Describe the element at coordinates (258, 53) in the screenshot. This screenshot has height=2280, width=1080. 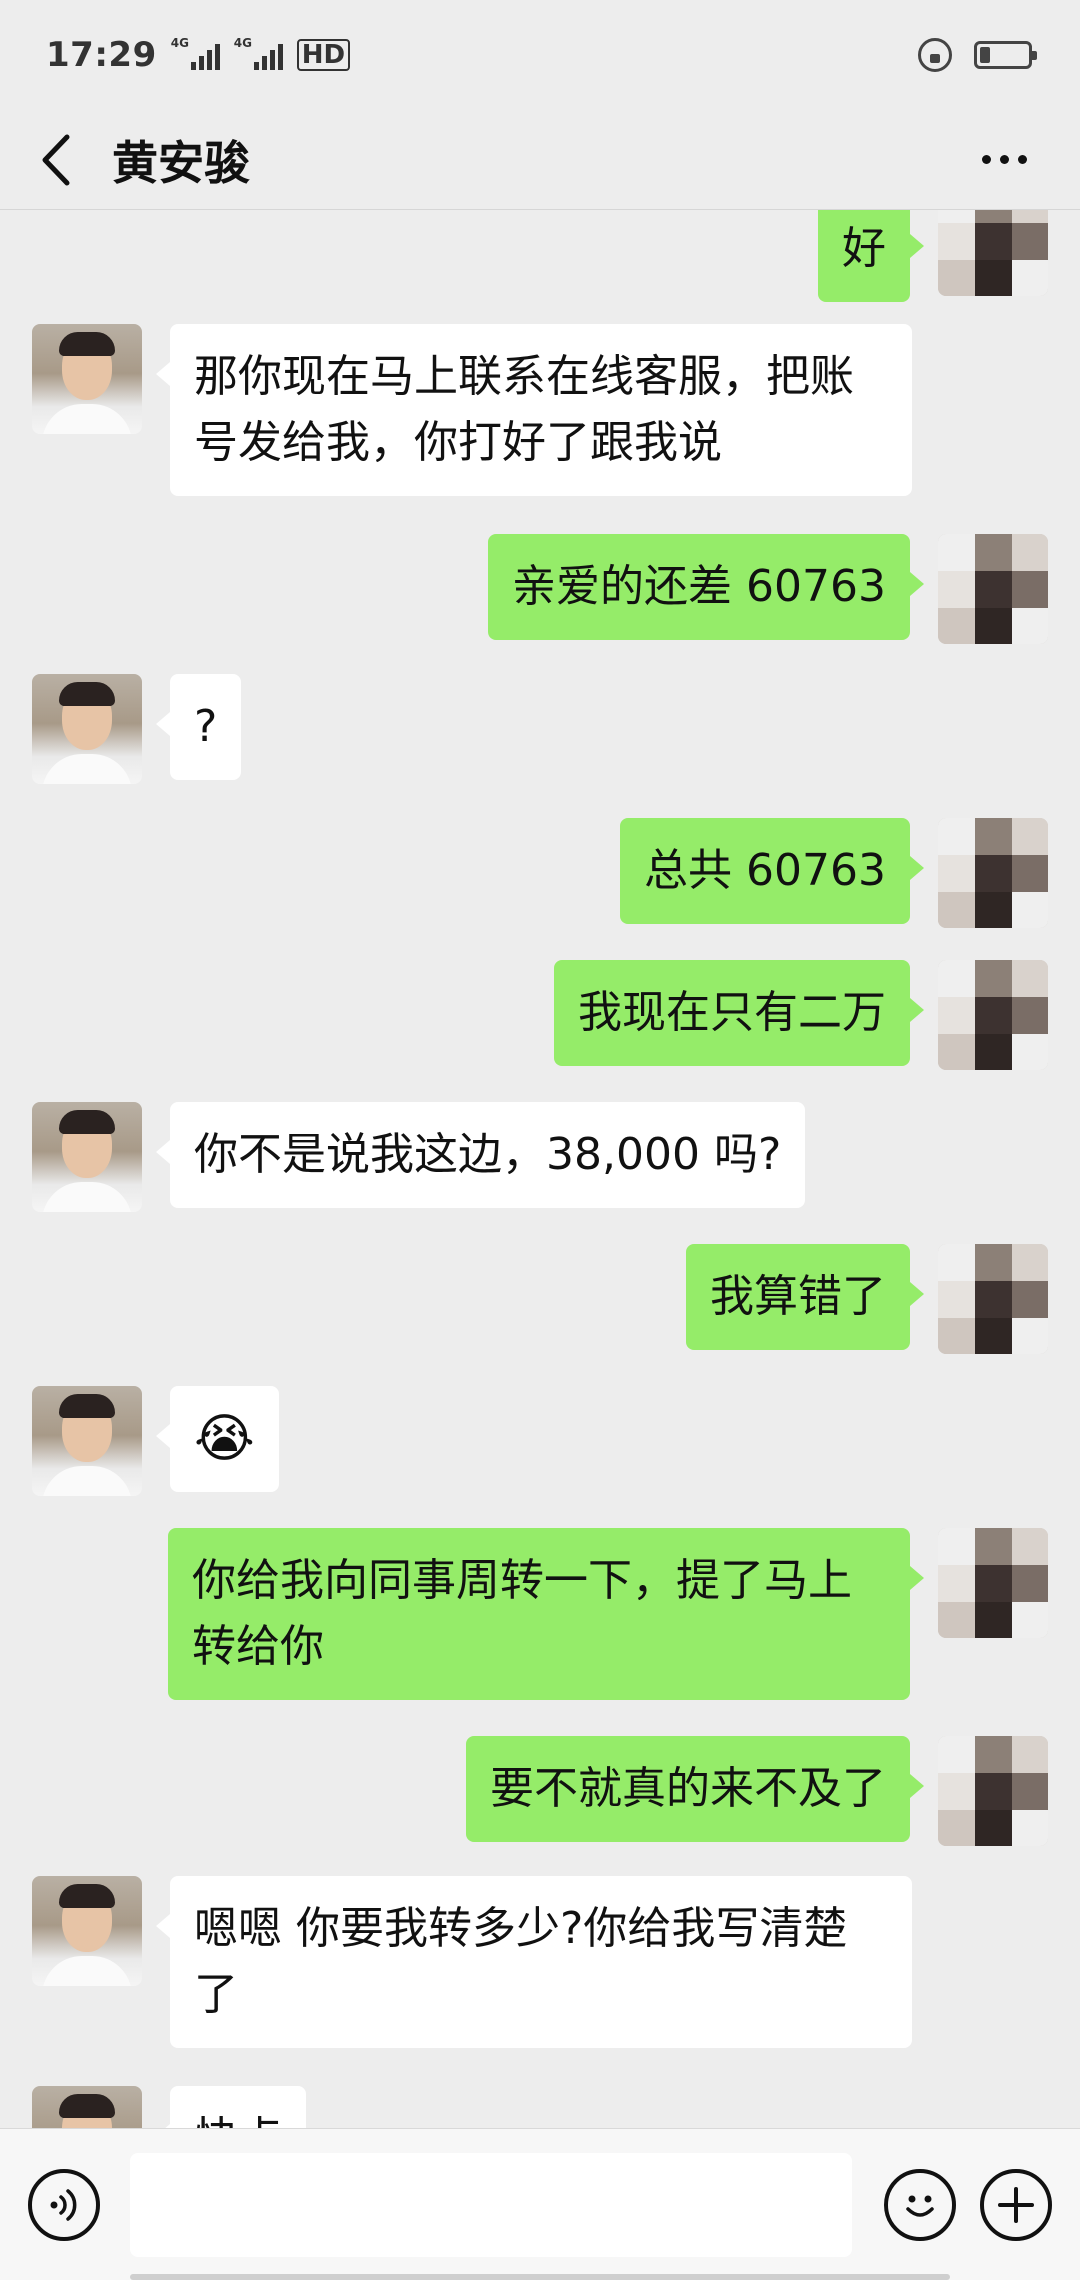
I see `signal-icon-2: 4G` at that location.